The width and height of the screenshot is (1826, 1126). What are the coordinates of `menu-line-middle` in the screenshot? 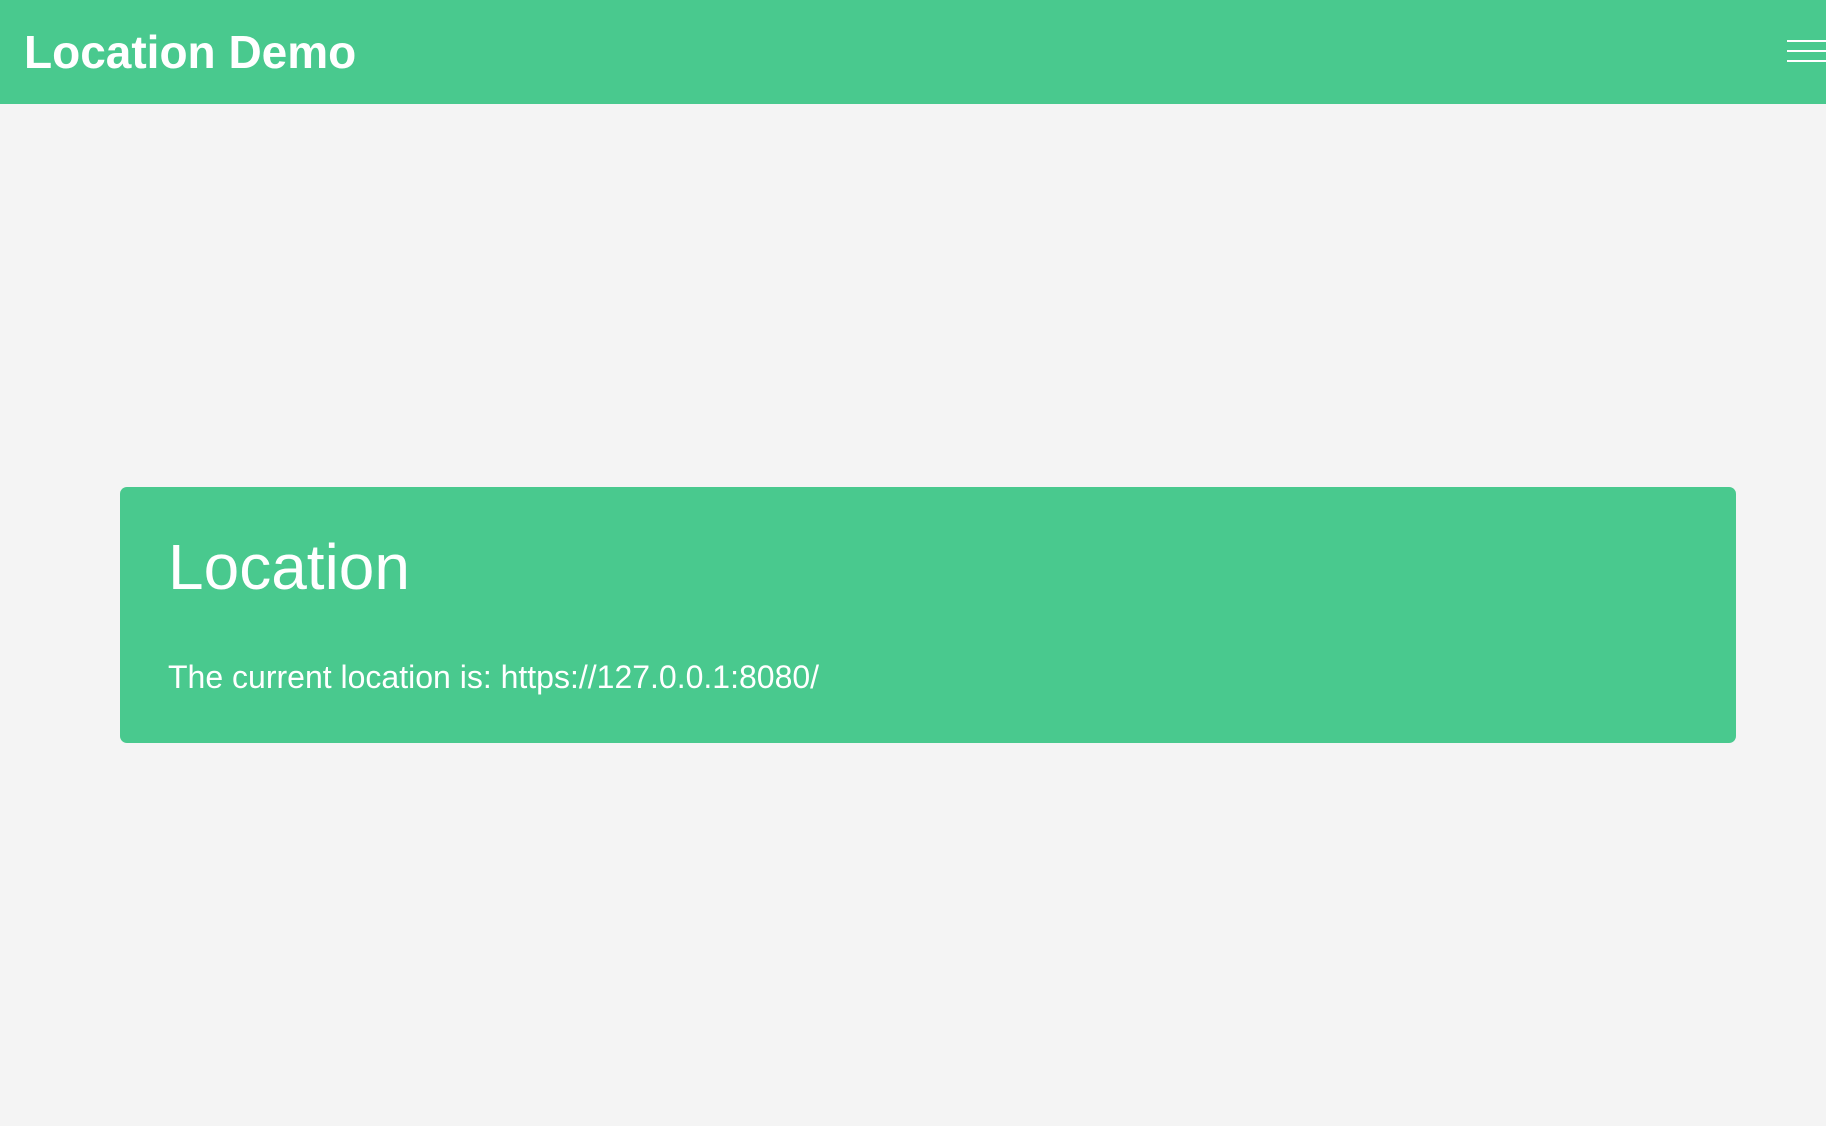 It's located at (1806, 51).